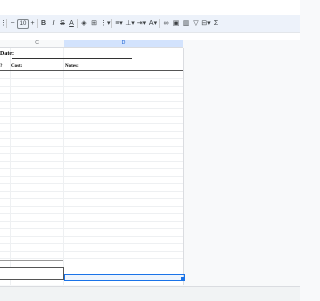  Describe the element at coordinates (166, 23) in the screenshot. I see `insert-link-icon: ∞` at that location.